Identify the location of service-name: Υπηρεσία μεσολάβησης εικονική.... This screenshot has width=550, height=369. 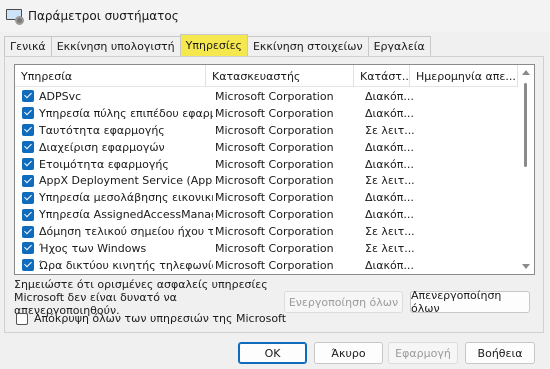
(126, 198).